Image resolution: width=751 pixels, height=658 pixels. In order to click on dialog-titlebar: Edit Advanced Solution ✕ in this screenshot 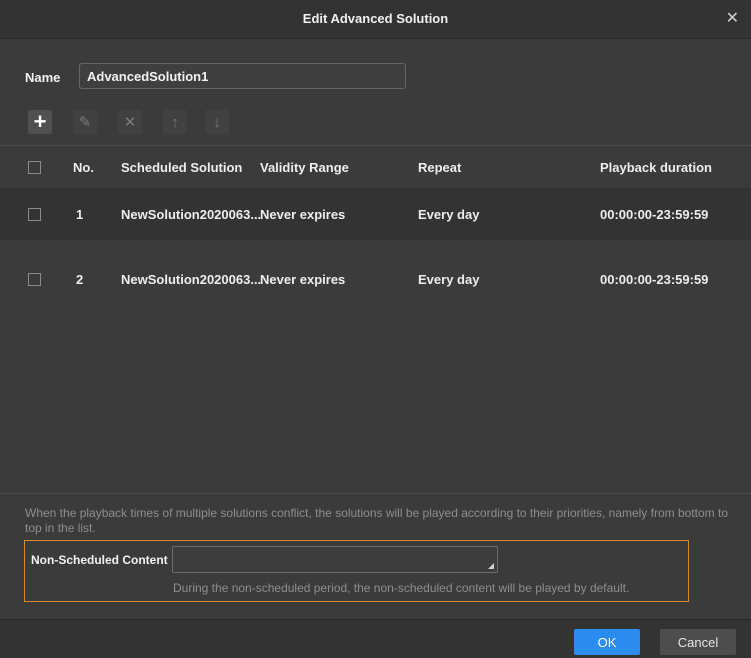, I will do `click(375, 19)`.